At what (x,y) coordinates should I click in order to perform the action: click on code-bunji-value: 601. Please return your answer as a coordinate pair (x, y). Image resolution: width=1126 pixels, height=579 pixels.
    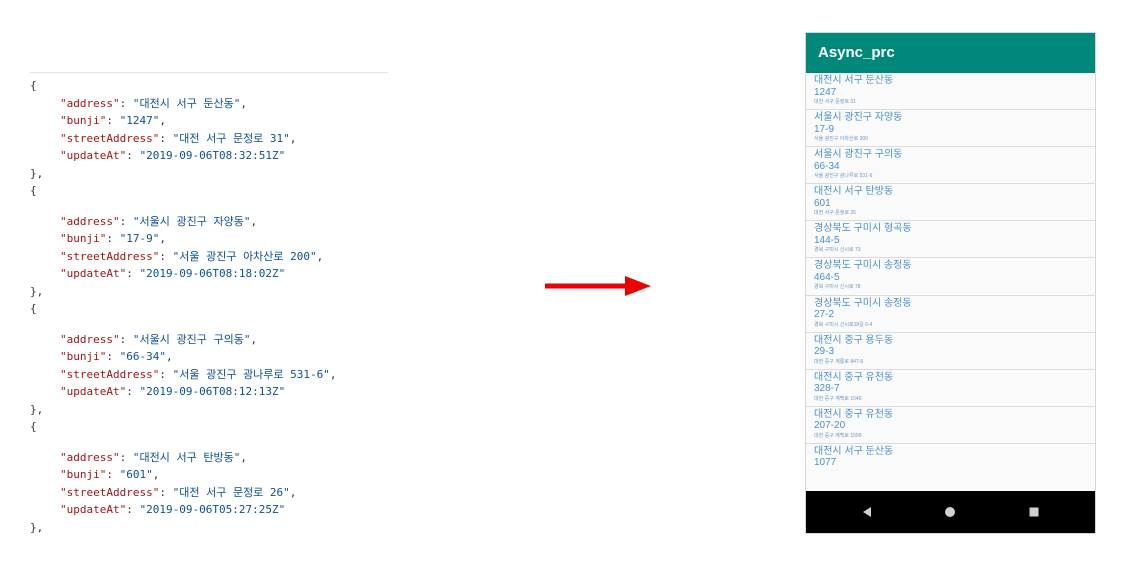
    Looking at the image, I should click on (136, 474).